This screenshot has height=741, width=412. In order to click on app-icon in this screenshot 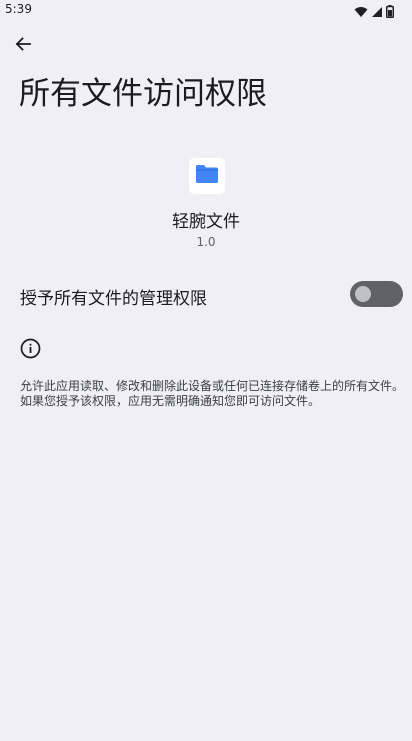, I will do `click(207, 176)`.